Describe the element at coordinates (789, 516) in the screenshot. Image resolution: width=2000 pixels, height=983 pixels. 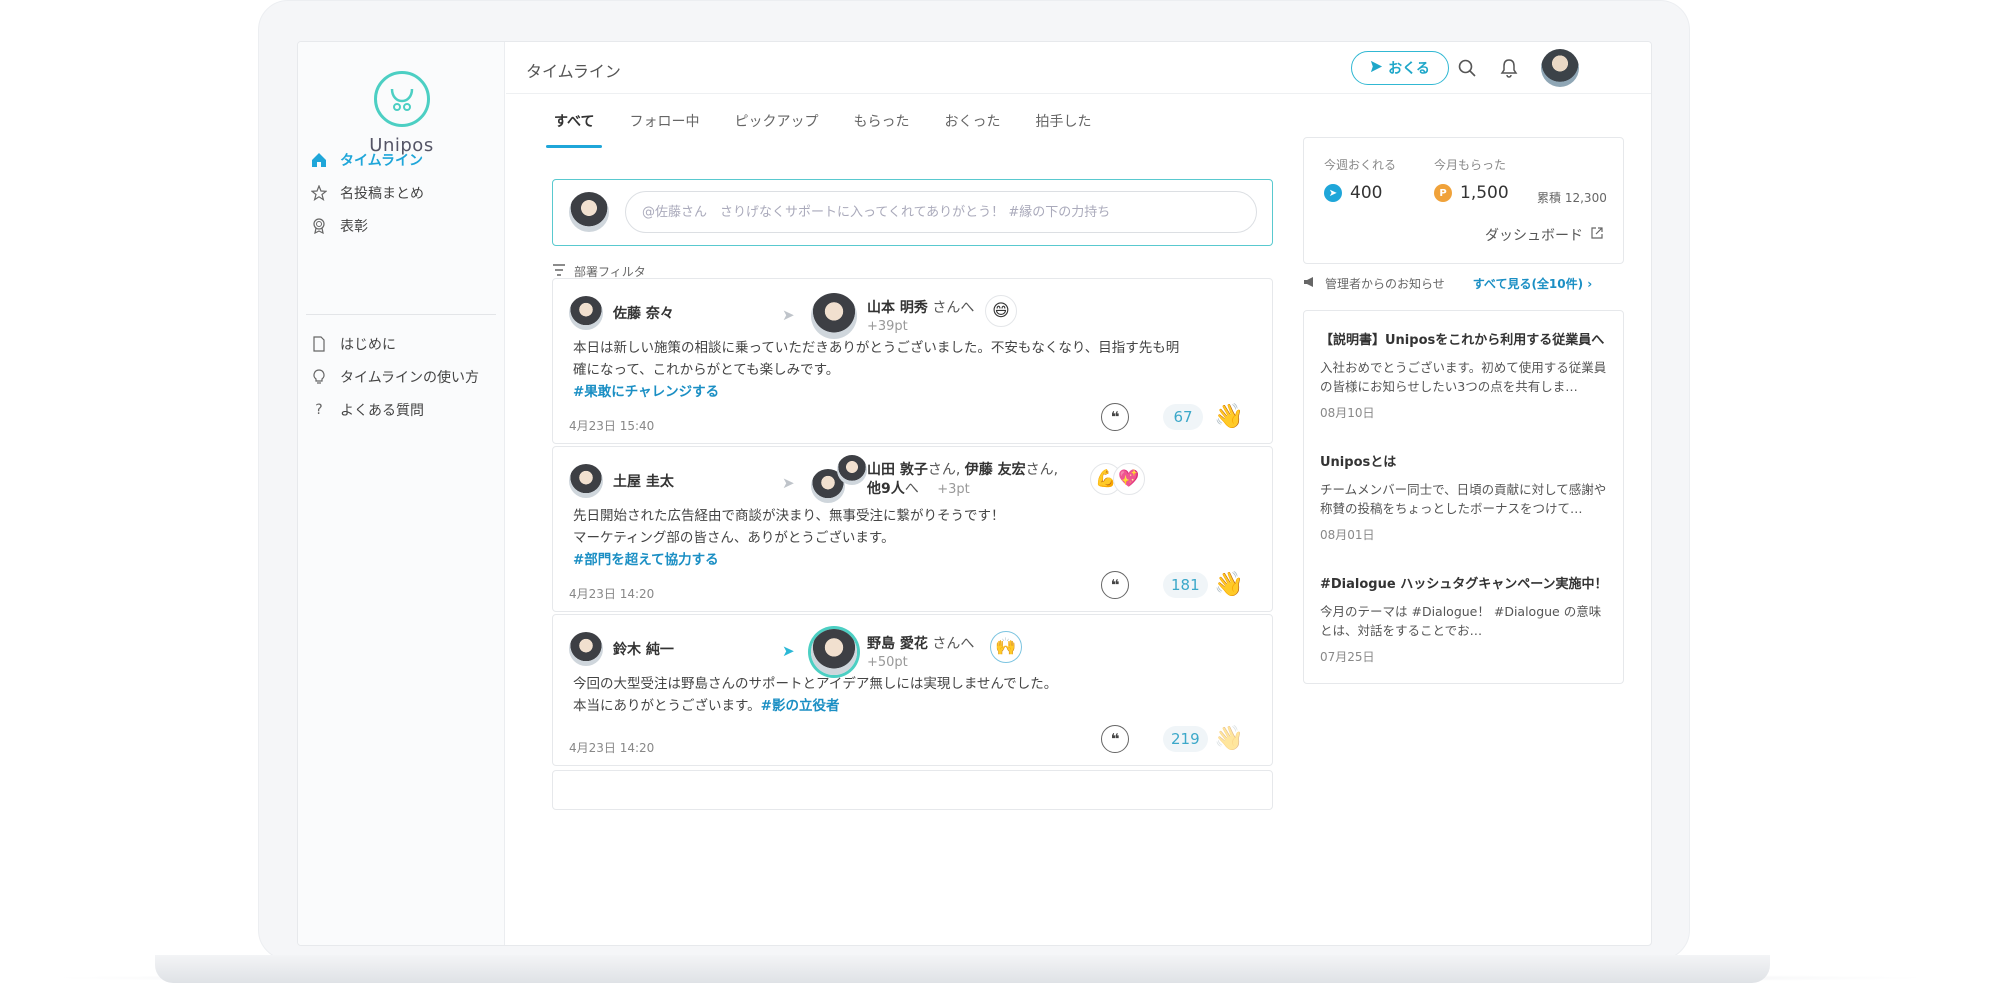
I see `post-line: 先日開始された広告経由で商談が決まり、無事受注に繋がりそうです！` at that location.